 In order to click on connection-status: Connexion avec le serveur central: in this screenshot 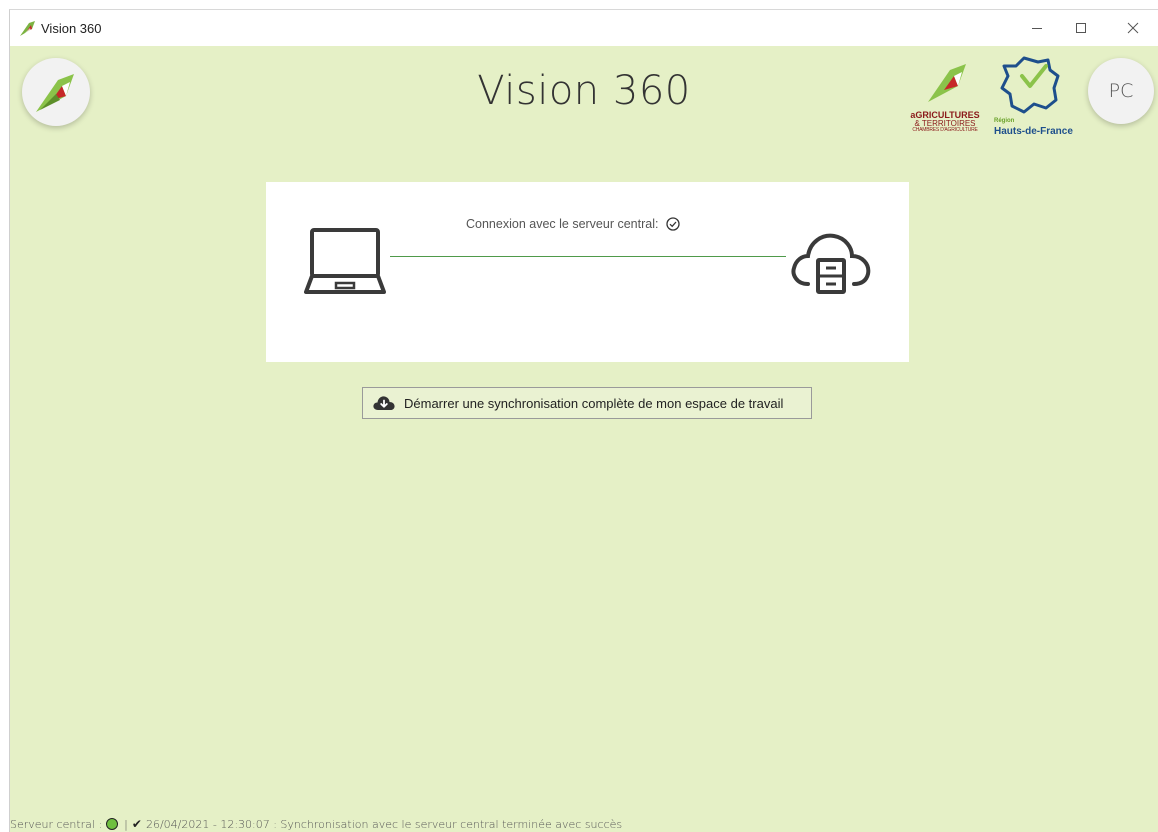, I will do `click(573, 224)`.